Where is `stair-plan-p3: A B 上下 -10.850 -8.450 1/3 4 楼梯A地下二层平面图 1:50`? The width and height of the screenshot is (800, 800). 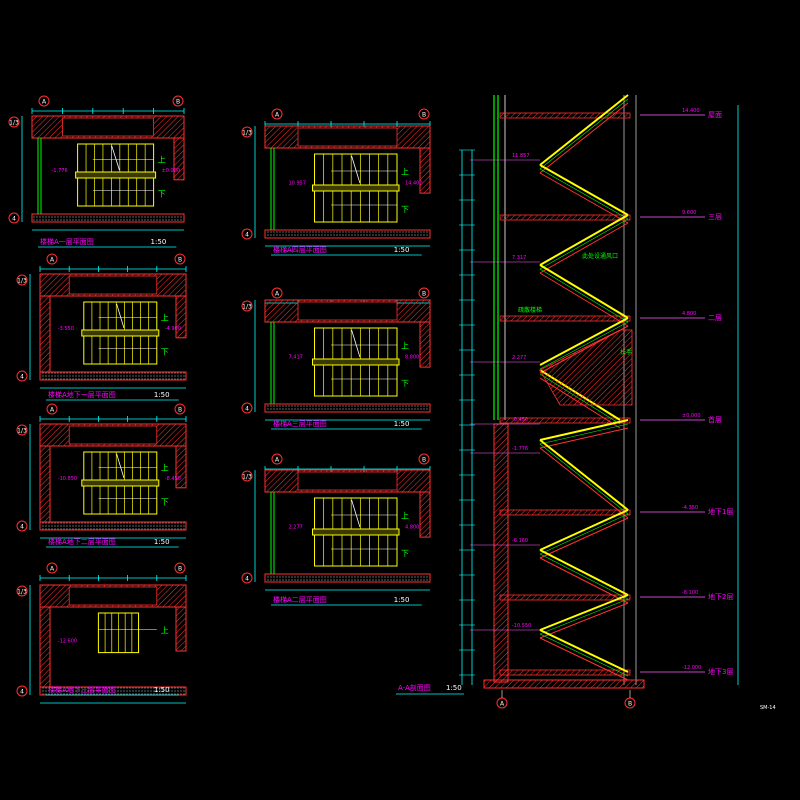 stair-plan-p3: A B 上下 -10.850 -8.450 1/3 4 楼梯A地下二层平面图 1:50 is located at coordinates (101, 475).